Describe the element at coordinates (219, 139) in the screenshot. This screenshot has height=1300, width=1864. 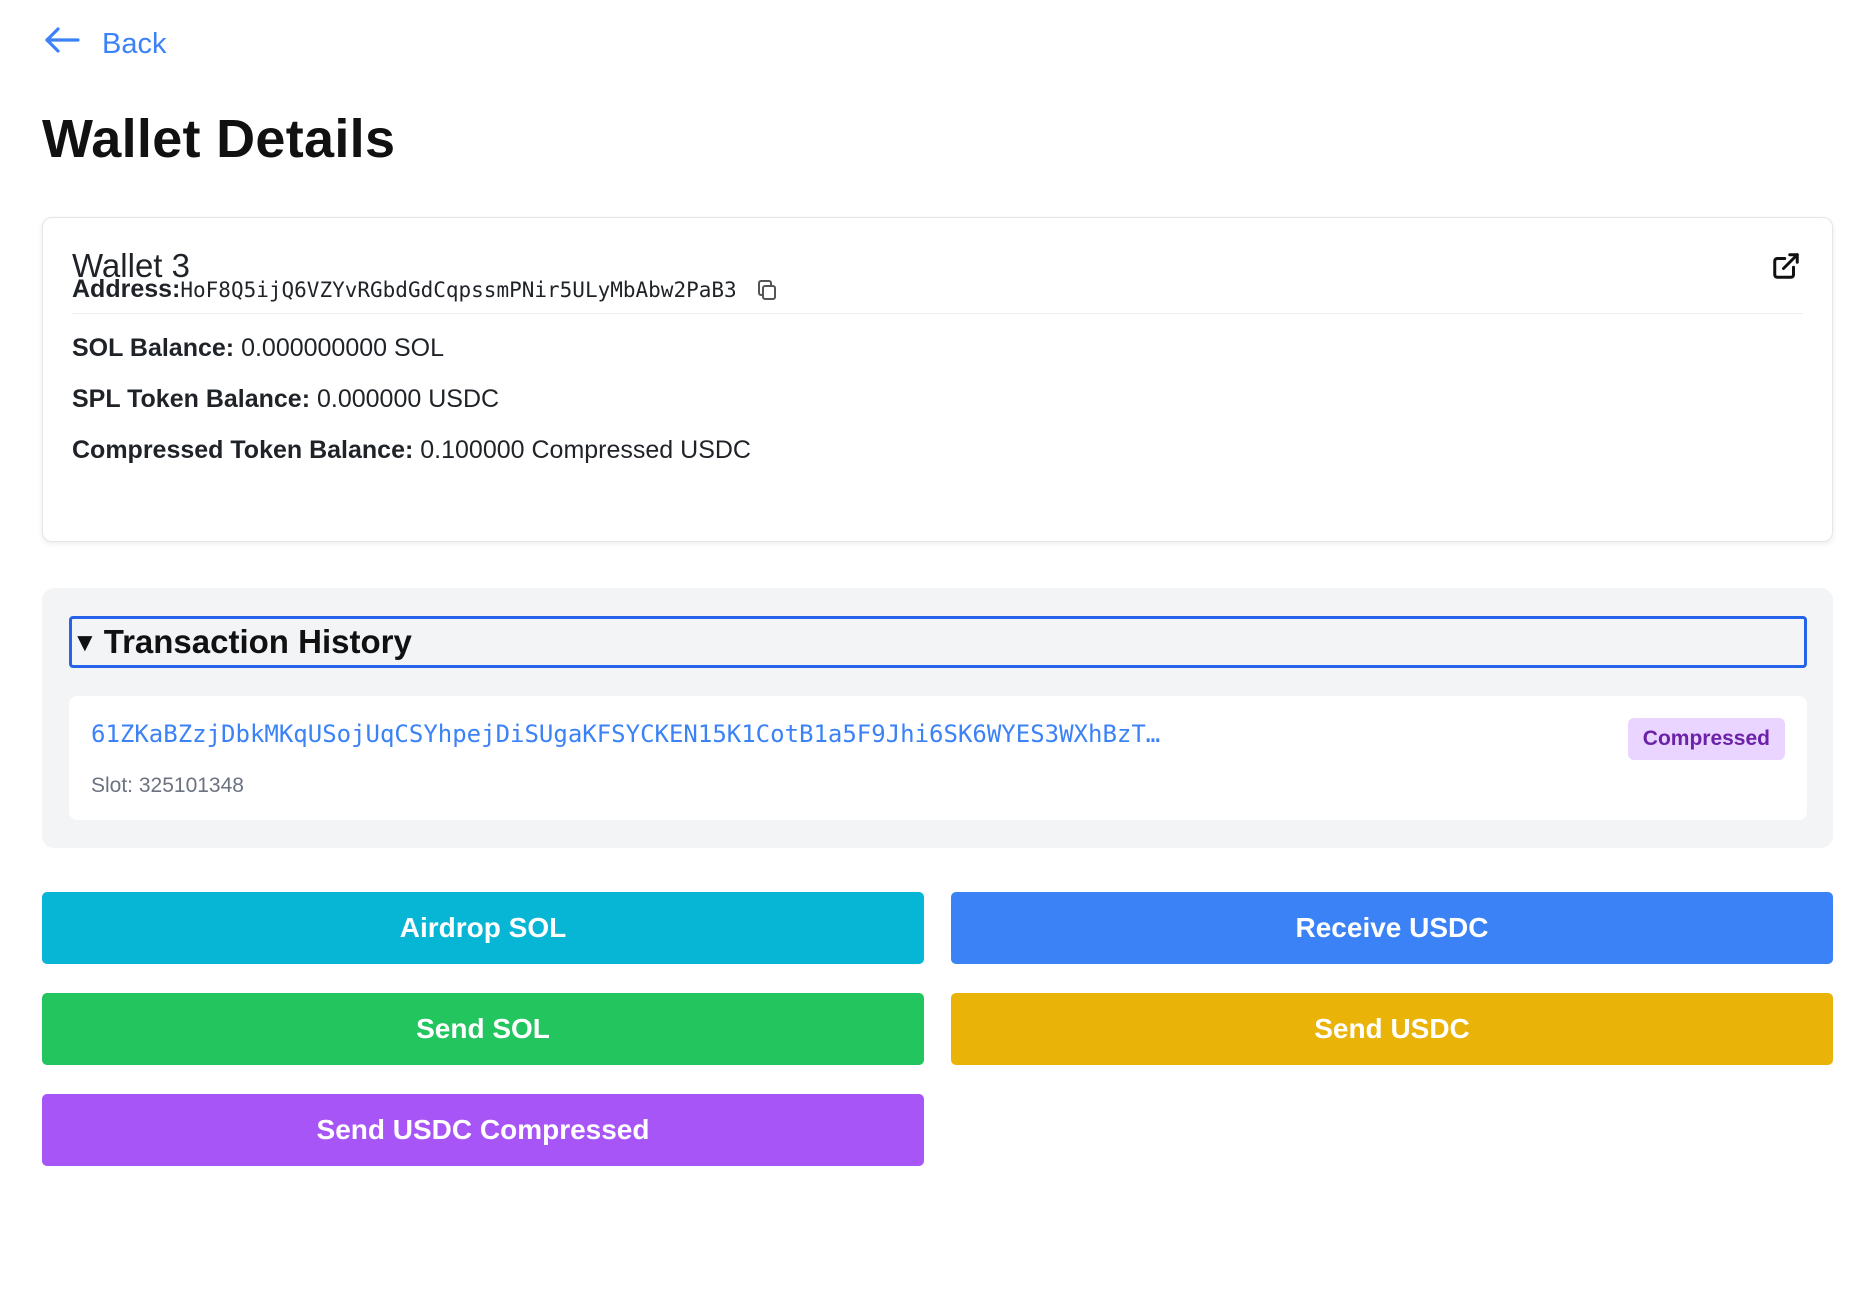
I see `page-title: Wallet Details` at that location.